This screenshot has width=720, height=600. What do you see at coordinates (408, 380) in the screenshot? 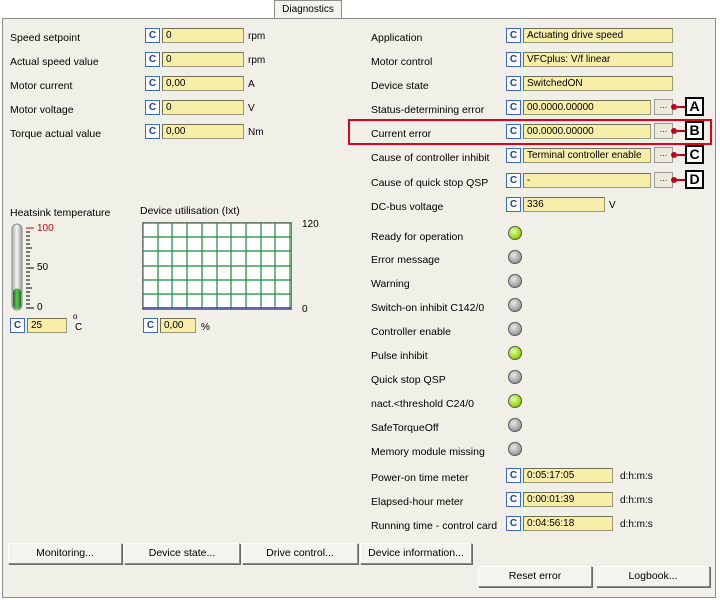
I see `status-quick-stop-label: Quick stop QSP` at bounding box center [408, 380].